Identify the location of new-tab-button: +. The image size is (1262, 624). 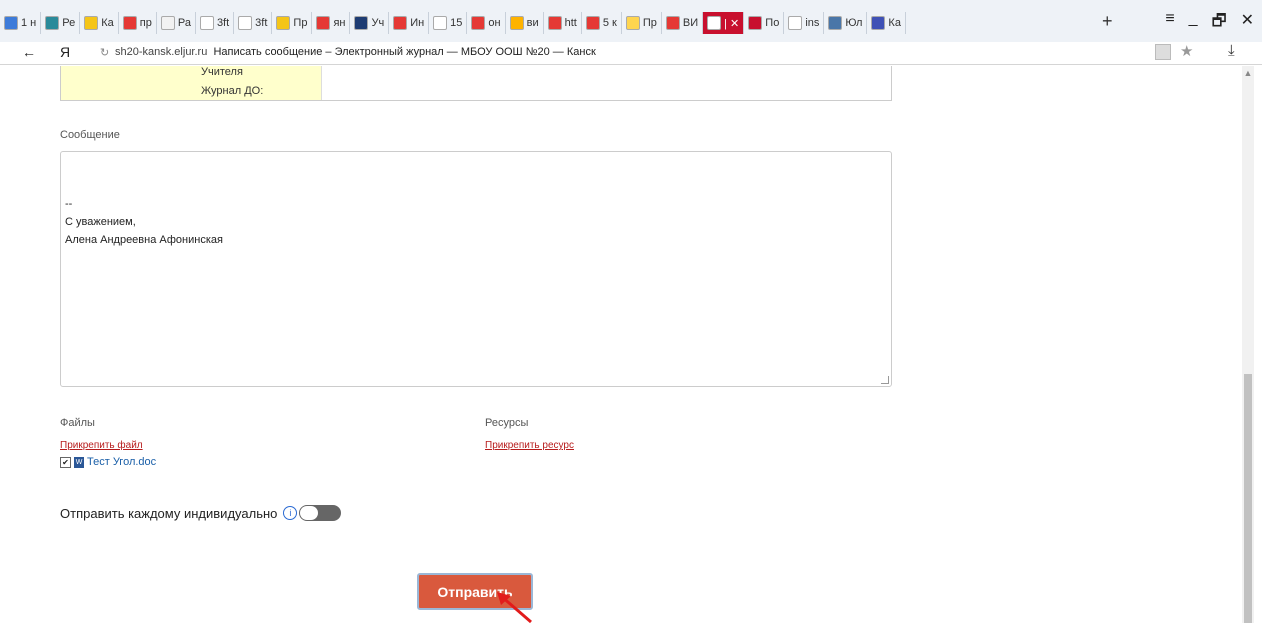
(1107, 21).